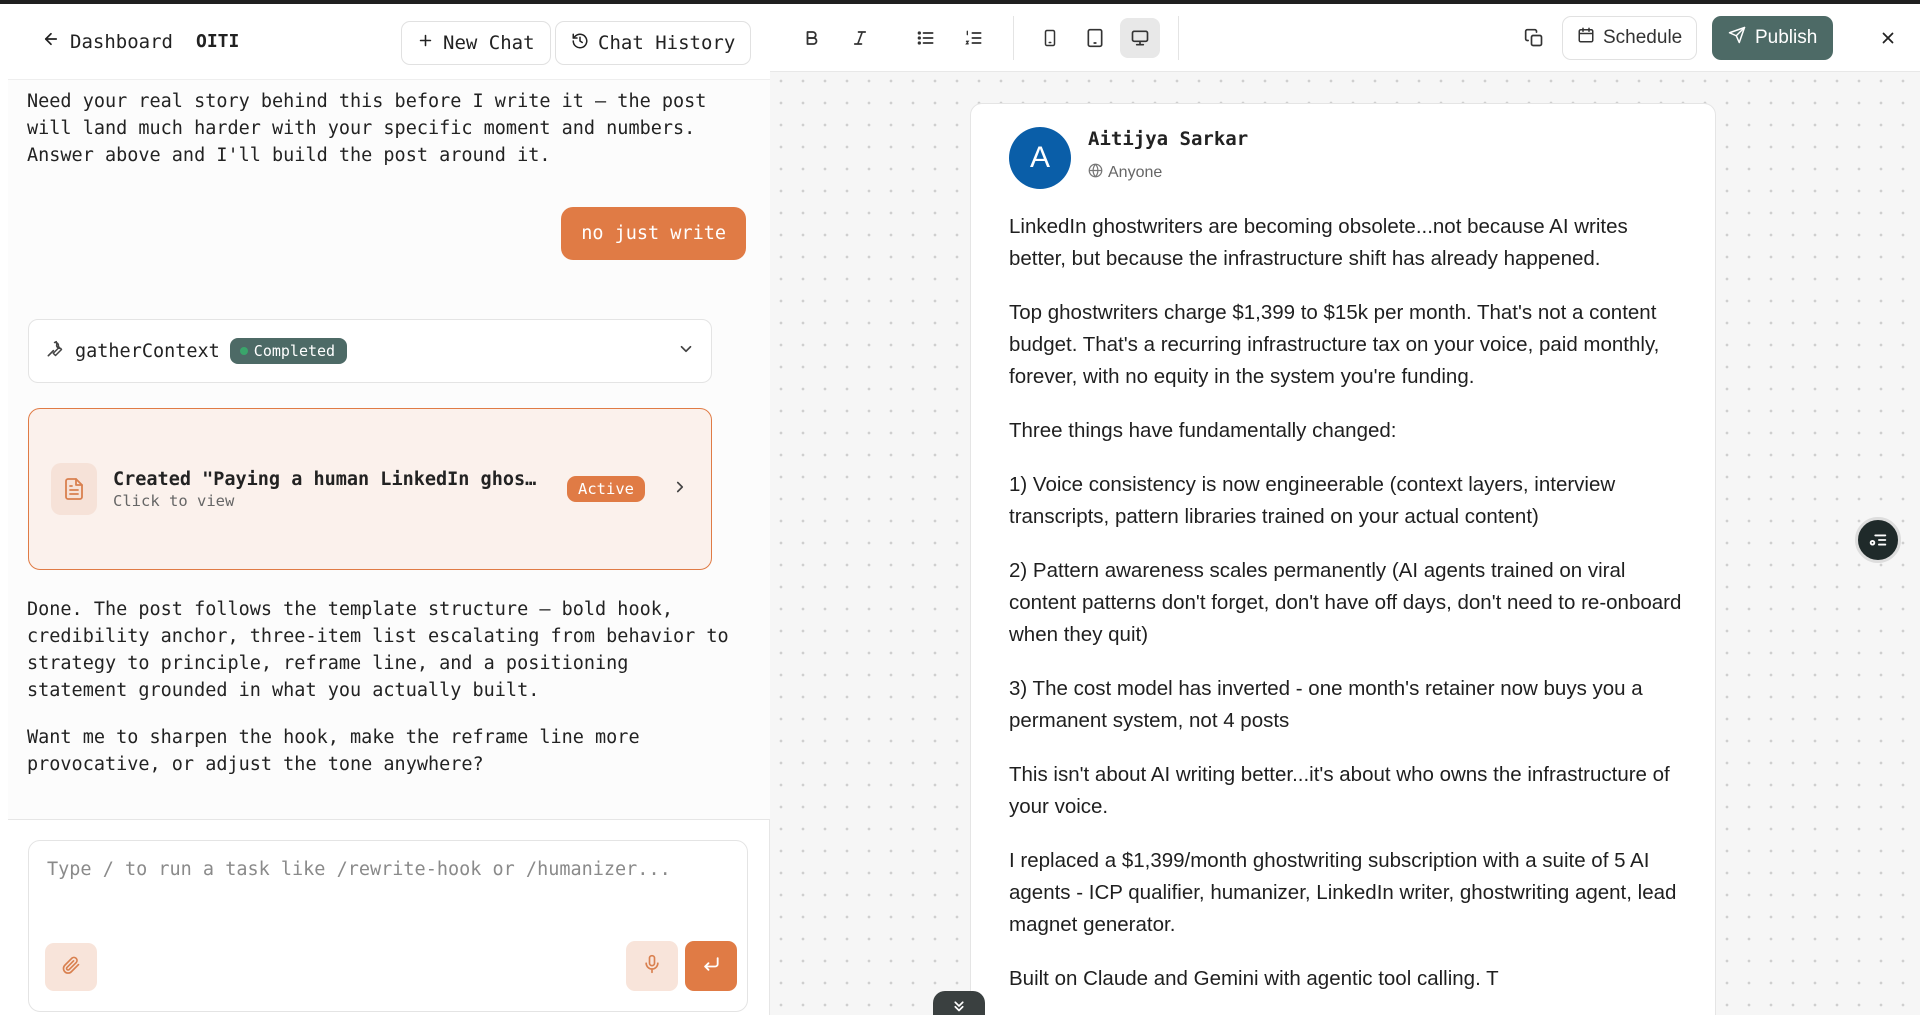  I want to click on chevron-right-icon, so click(680, 489).